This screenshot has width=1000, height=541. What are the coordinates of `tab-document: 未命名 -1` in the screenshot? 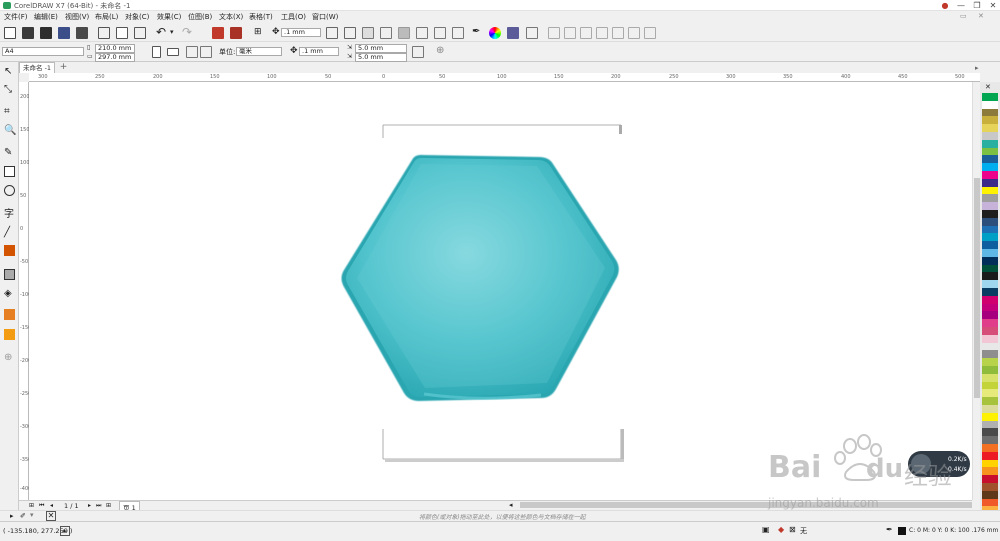 It's located at (37, 67).